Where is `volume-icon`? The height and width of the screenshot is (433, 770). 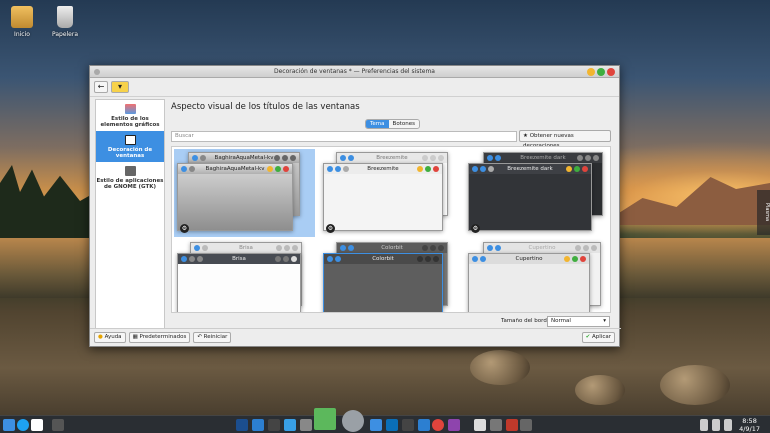
volume-icon is located at coordinates (716, 425).